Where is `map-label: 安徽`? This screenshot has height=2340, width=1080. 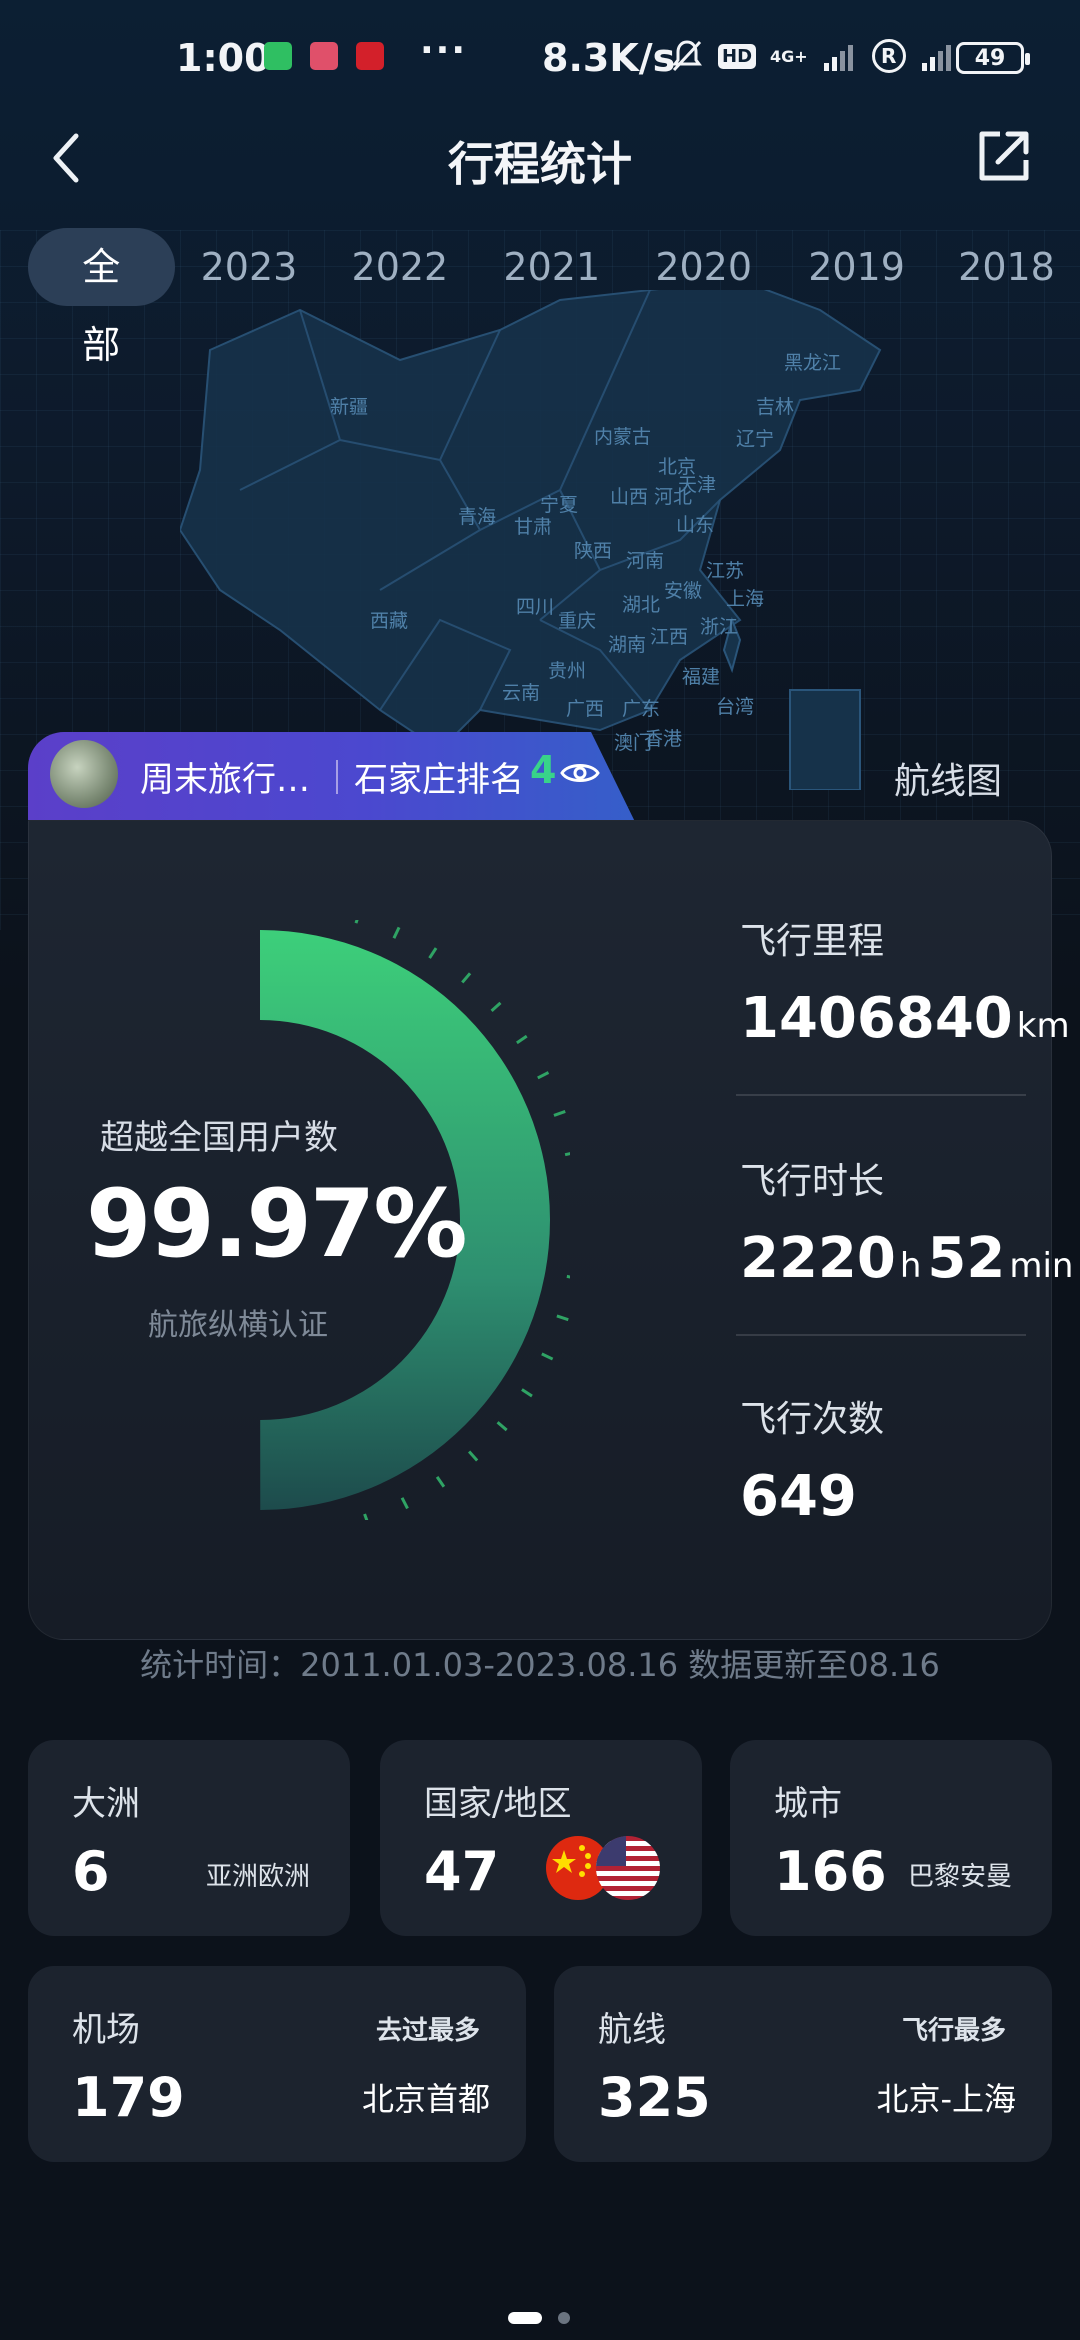
map-label: 安徽 is located at coordinates (683, 591).